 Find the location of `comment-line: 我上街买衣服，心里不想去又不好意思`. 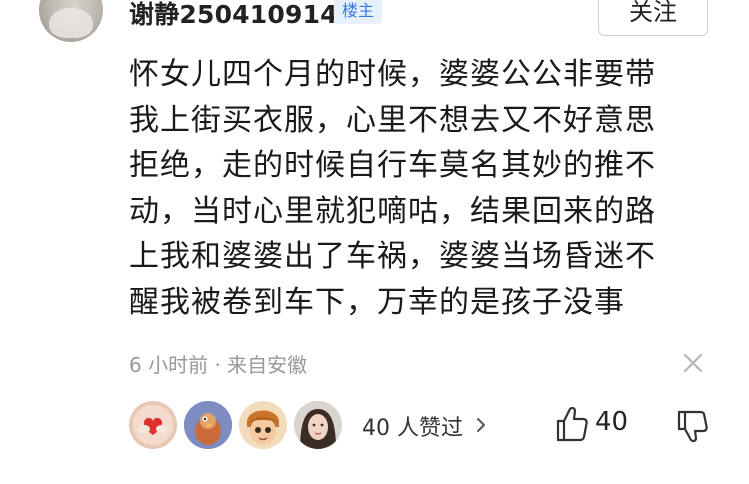

comment-line: 我上街买衣服，心里不想去又不好意思 is located at coordinates (392, 120).